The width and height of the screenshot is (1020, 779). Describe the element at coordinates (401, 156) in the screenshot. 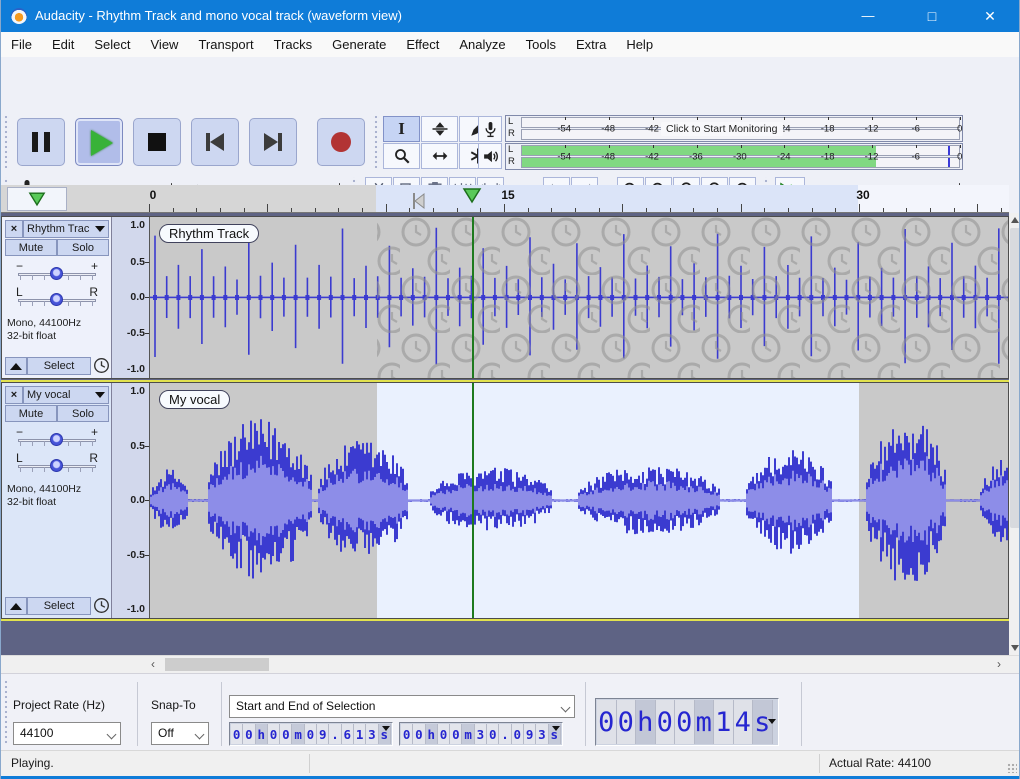

I see `zoom-tool-button` at that location.